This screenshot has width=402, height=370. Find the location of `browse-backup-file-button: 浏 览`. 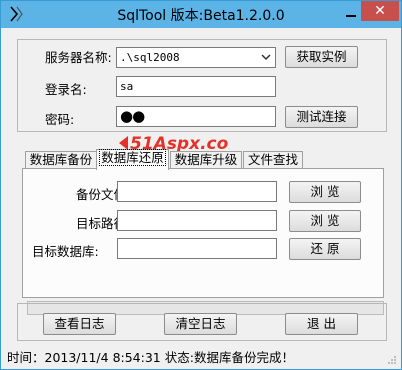

browse-backup-file-button: 浏 览 is located at coordinates (325, 192).